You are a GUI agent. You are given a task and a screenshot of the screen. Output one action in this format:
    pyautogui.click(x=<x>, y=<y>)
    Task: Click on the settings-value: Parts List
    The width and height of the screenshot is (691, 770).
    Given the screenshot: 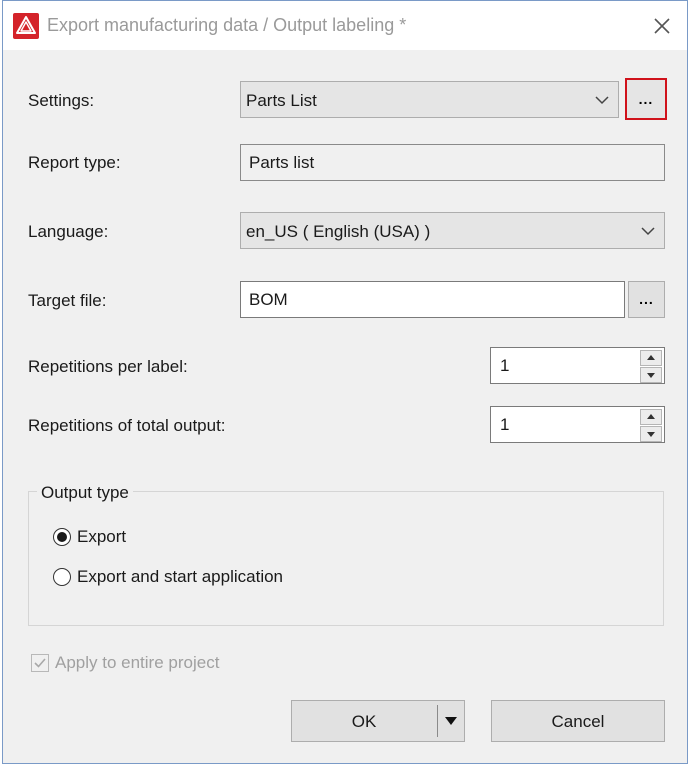 What is the action you would take?
    pyautogui.click(x=281, y=100)
    